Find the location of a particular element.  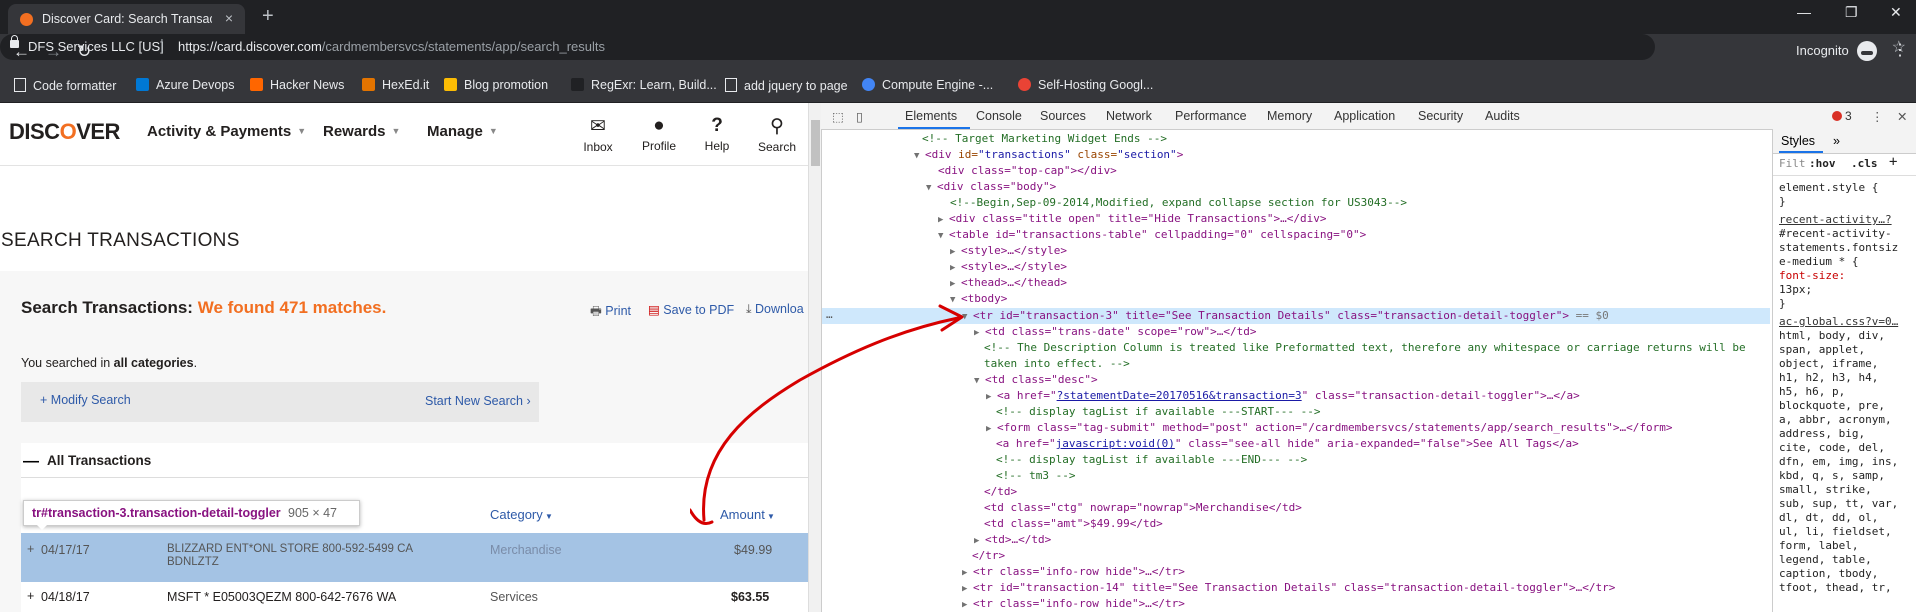

tab-console: Console is located at coordinates (999, 116).